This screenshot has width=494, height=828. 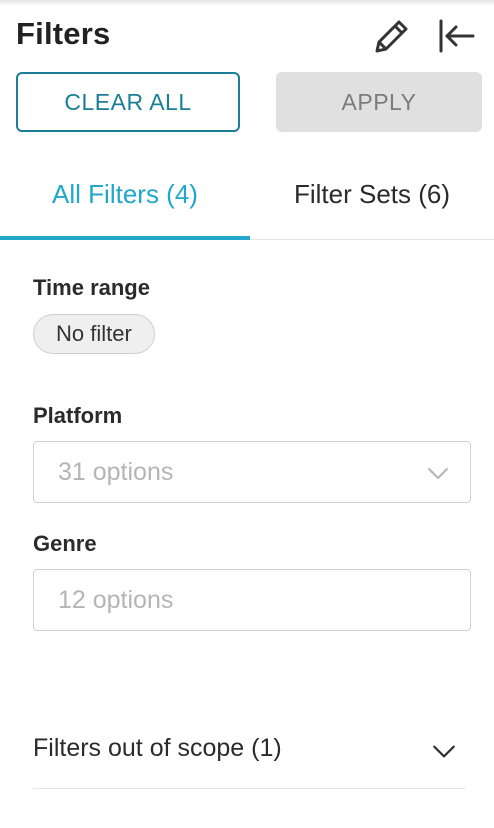 What do you see at coordinates (116, 472) in the screenshot?
I see `platform-placeholder: 31 options` at bounding box center [116, 472].